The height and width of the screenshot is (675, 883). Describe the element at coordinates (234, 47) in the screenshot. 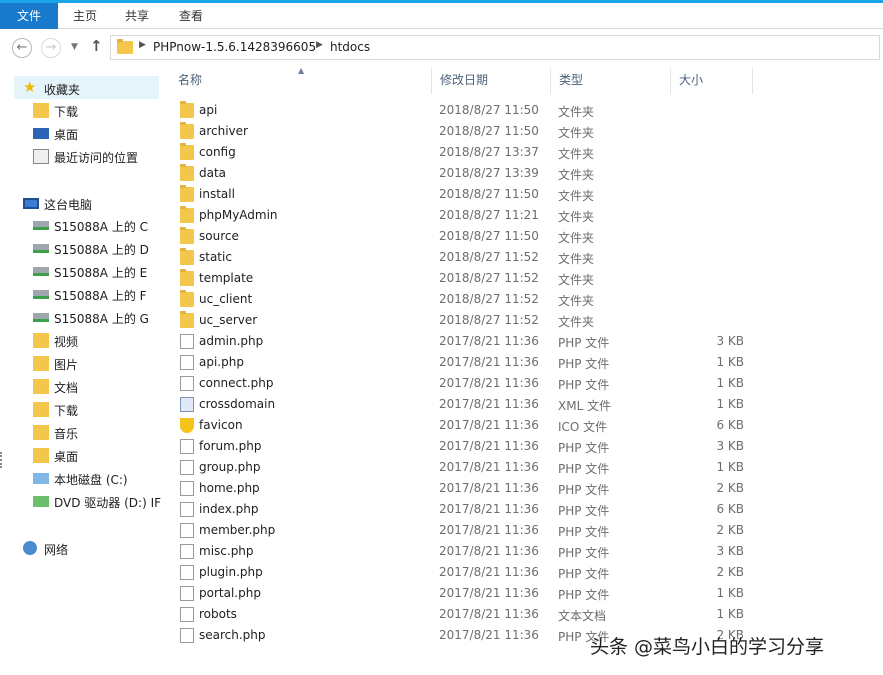

I see `breadcrumb-phpnow: PHPnow-1.5.6.1428396605` at that location.